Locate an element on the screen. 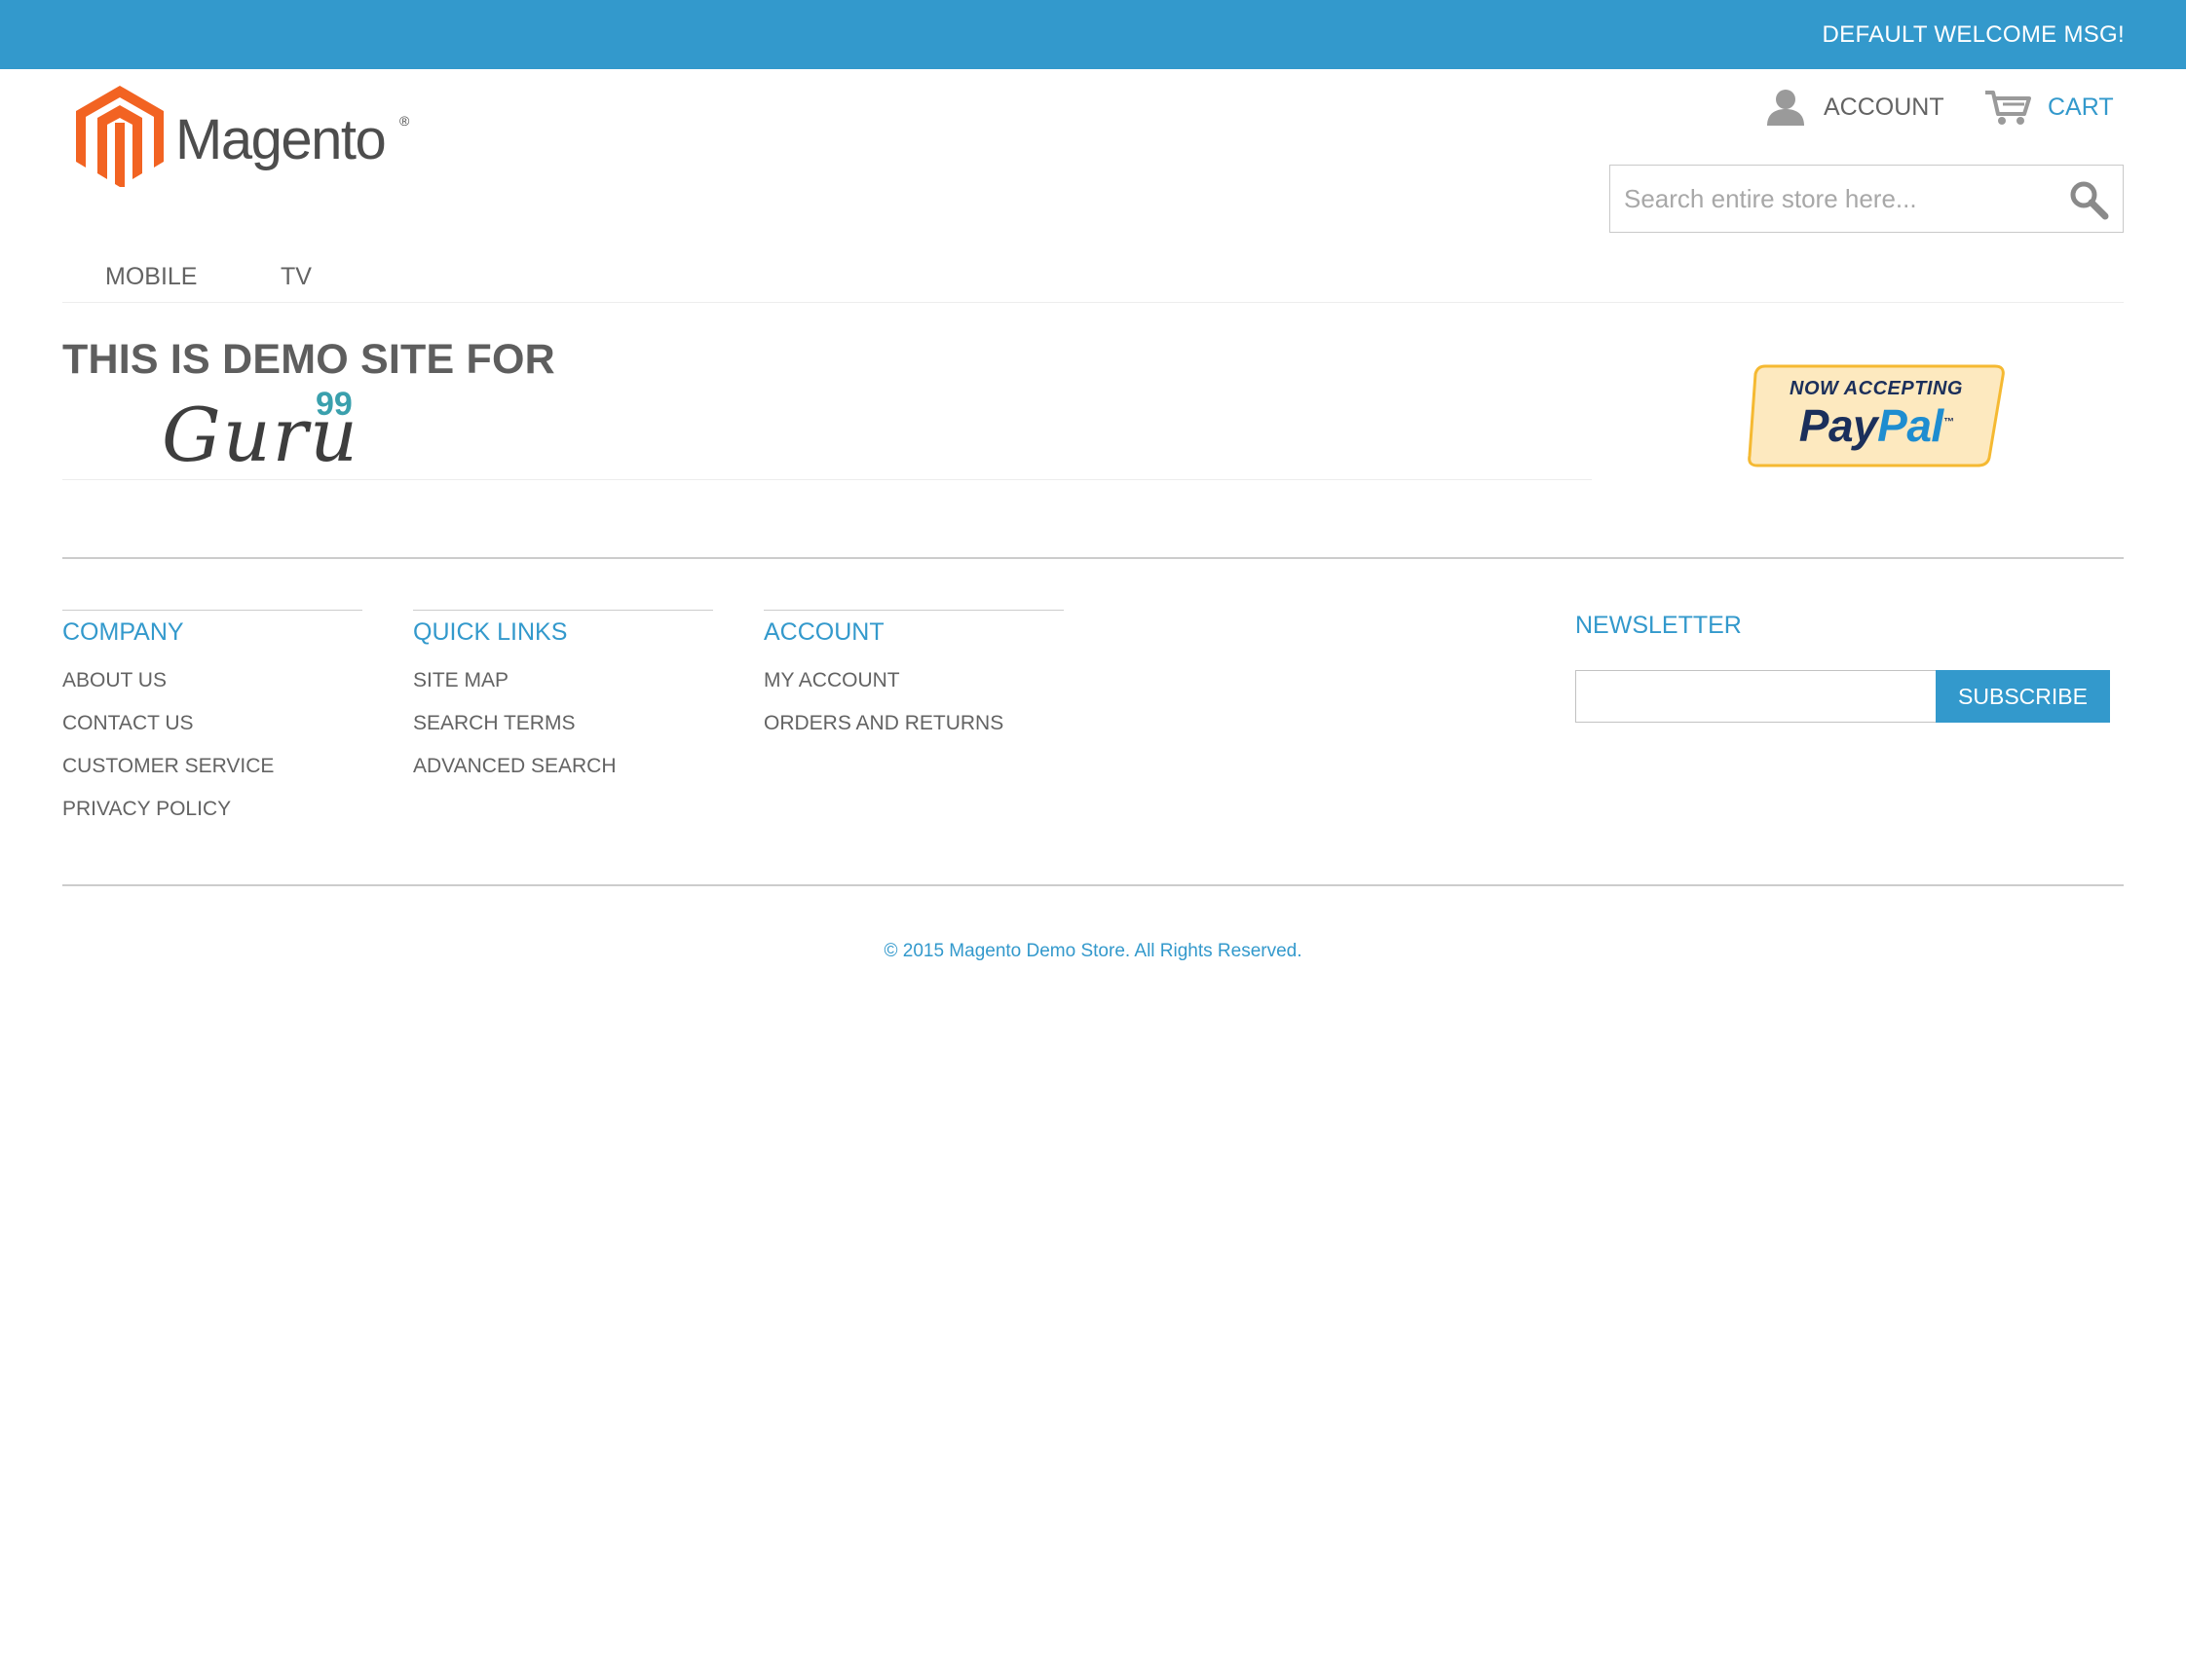  footer-link-orders-and-returns: ORDERS AND RETURNS is located at coordinates (914, 730).